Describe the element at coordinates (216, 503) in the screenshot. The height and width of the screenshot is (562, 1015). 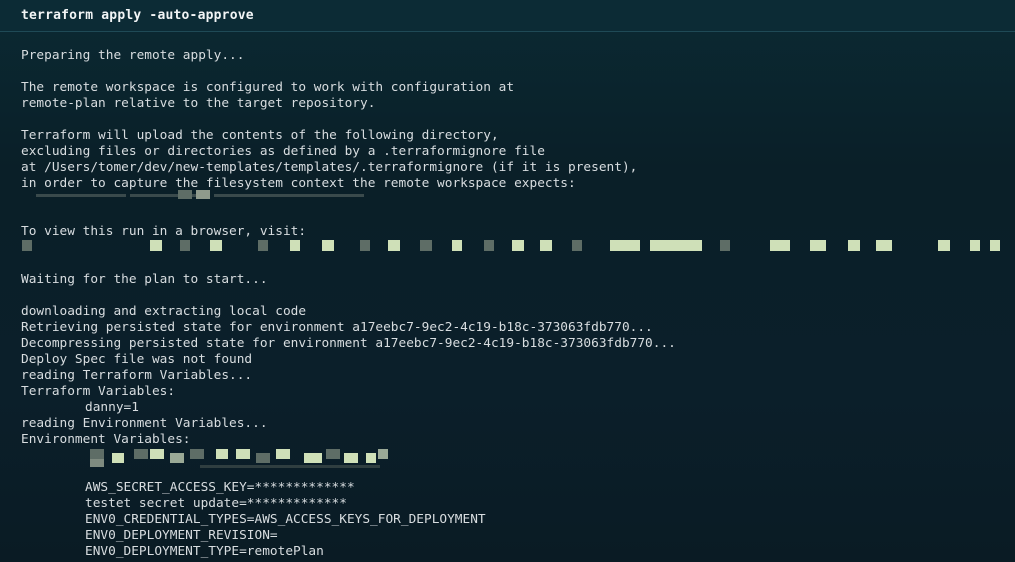
I see `log-line: testet secret update=*************` at that location.